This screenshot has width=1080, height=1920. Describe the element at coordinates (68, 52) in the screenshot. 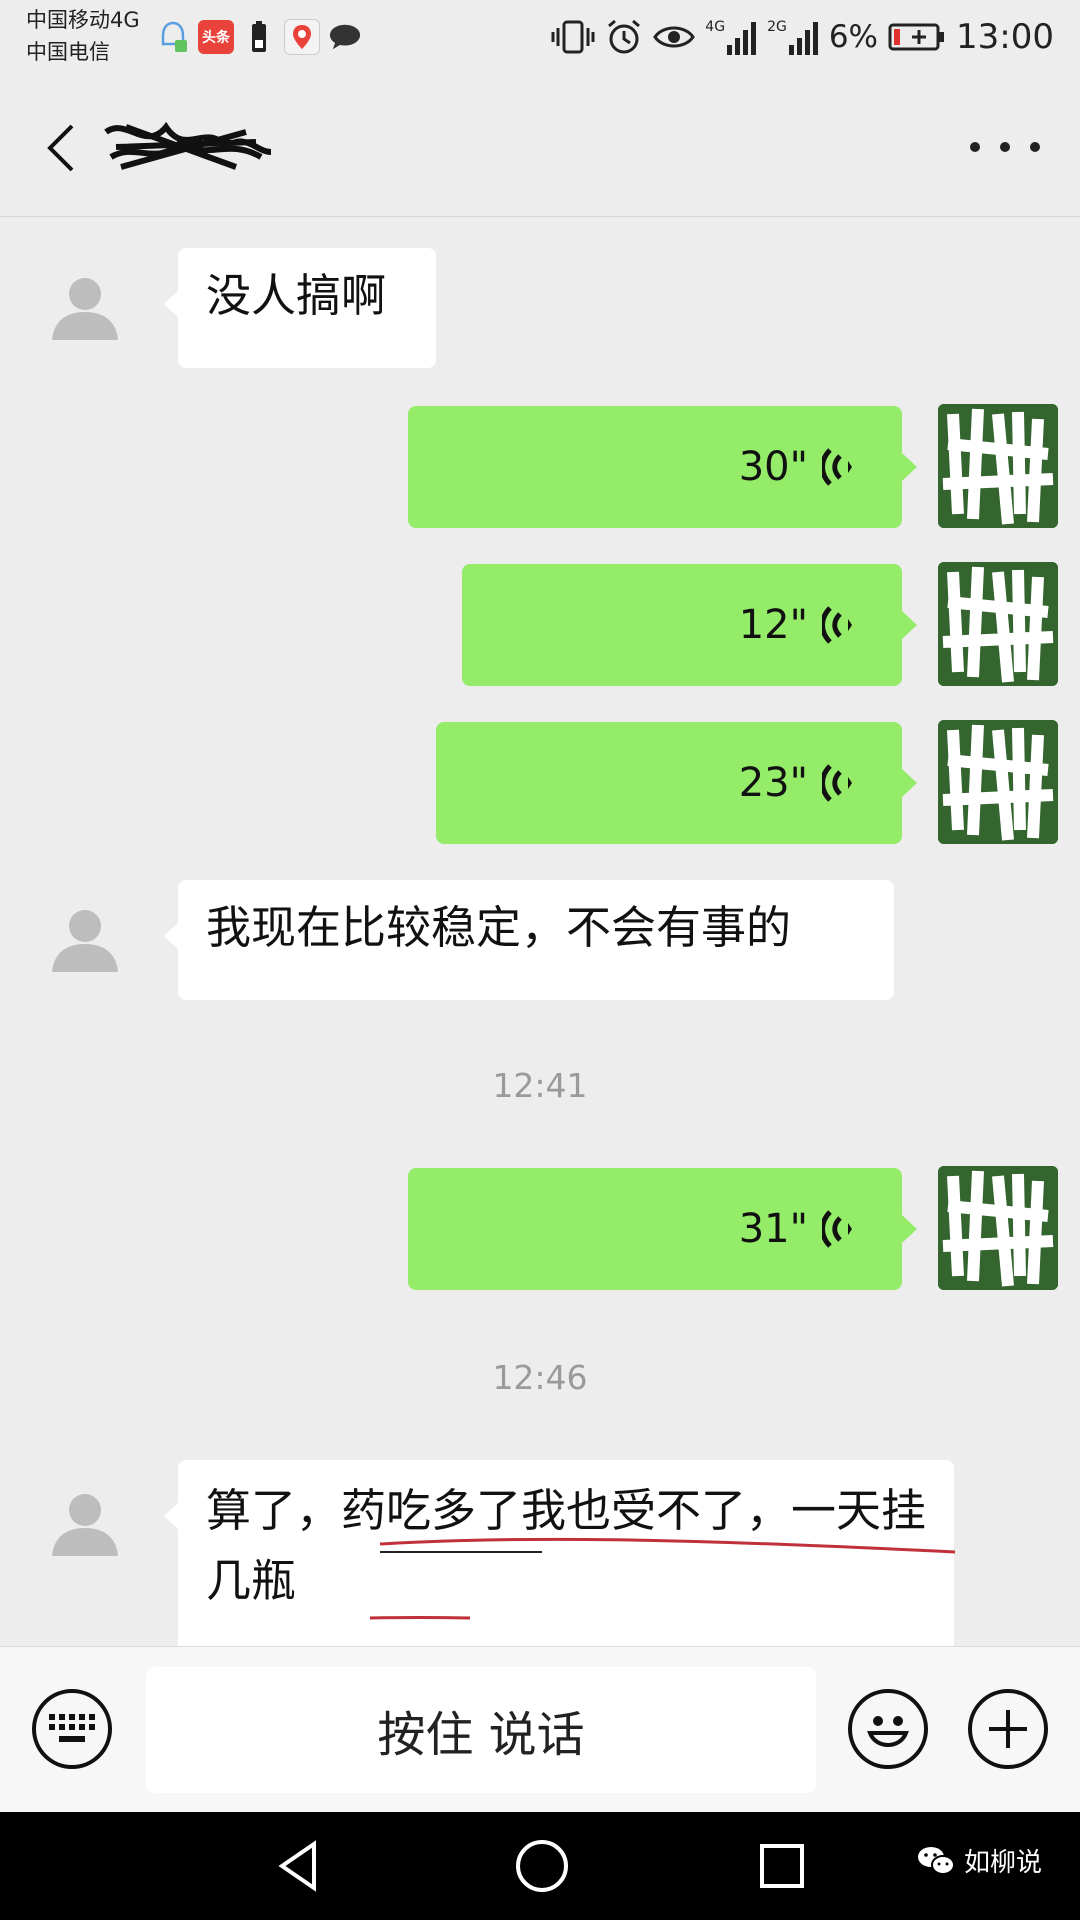

I see `carrier-2: 中国电信` at that location.